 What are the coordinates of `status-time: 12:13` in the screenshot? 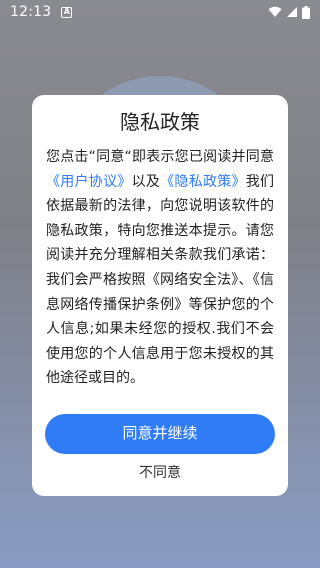 It's located at (31, 12).